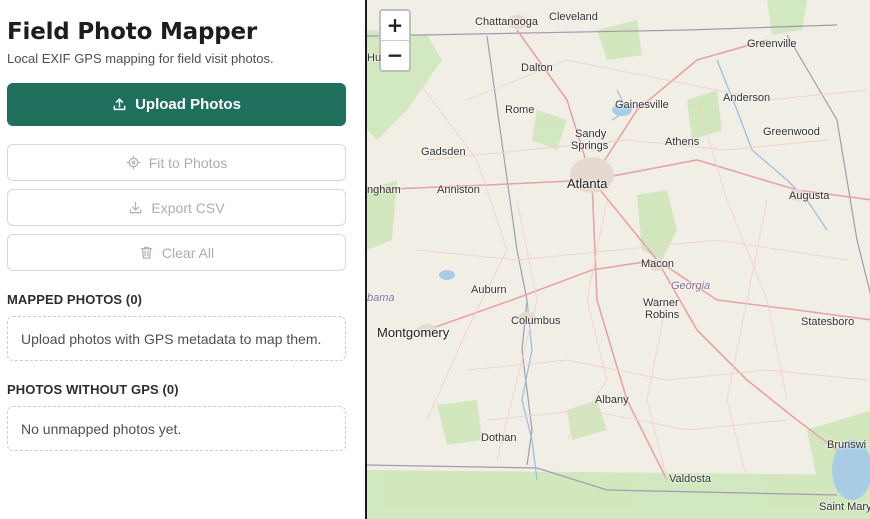 This screenshot has width=870, height=519. I want to click on zoom-control: + −, so click(395, 40).